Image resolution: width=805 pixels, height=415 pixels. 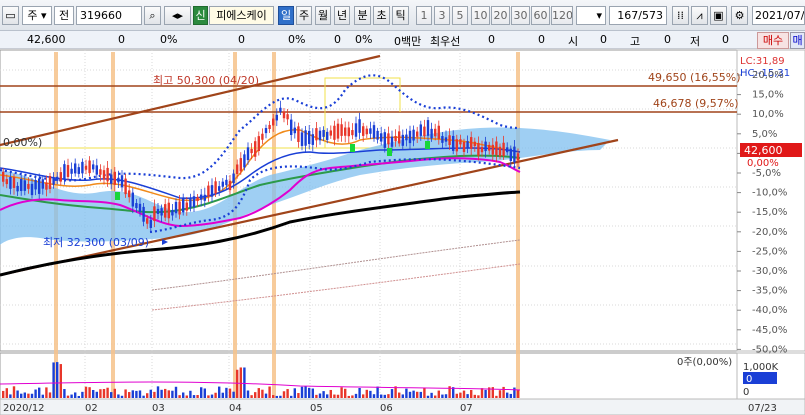 What do you see at coordinates (769, 349) in the screenshot?
I see `y-axis-label: -50,0%` at bounding box center [769, 349].